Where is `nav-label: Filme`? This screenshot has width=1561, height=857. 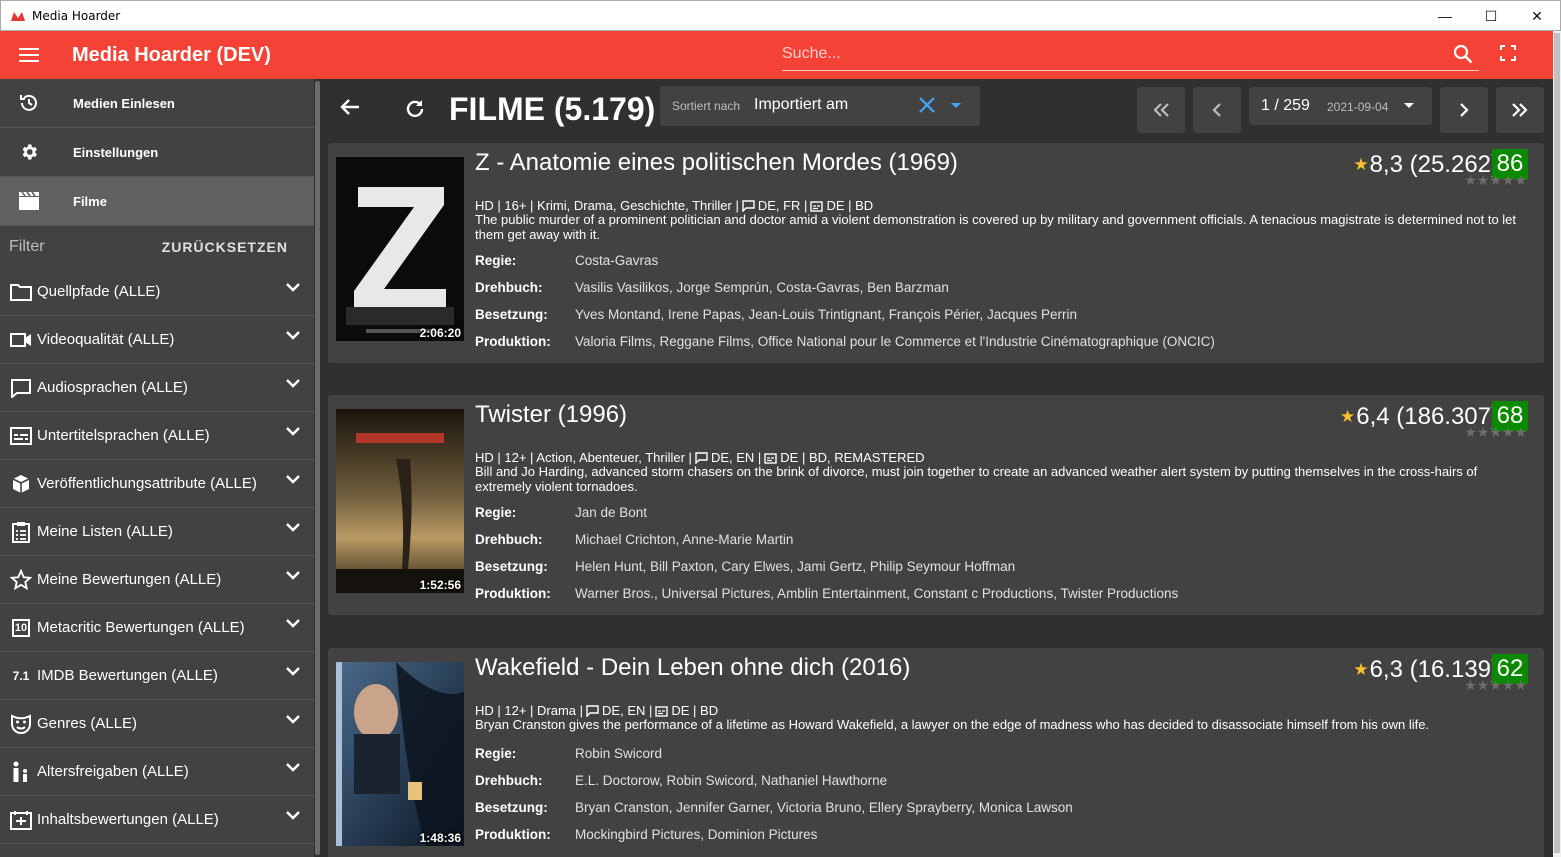 nav-label: Filme is located at coordinates (90, 201).